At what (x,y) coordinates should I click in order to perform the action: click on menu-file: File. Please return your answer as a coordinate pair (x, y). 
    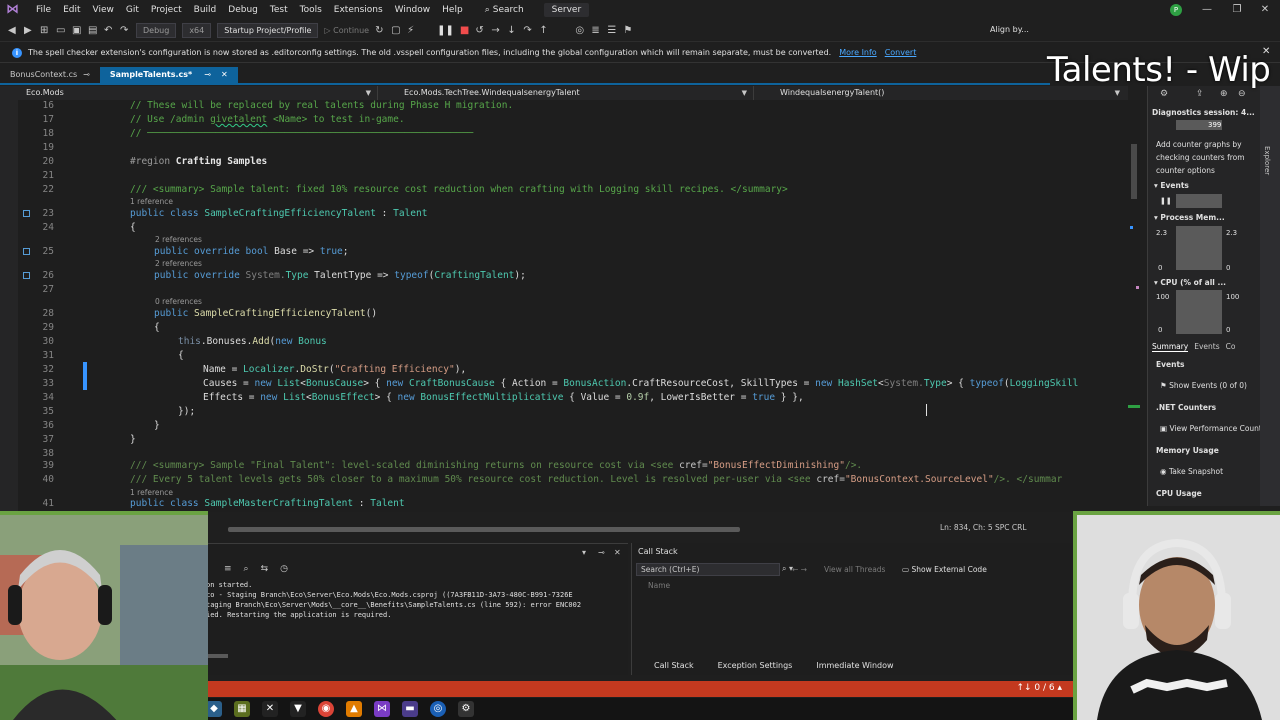
    Looking at the image, I should click on (43, 10).